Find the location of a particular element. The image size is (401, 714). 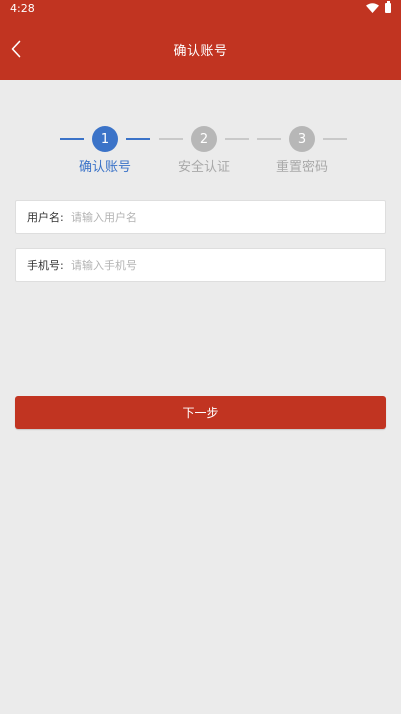

step-3: 3 重置密码 is located at coordinates (302, 152).